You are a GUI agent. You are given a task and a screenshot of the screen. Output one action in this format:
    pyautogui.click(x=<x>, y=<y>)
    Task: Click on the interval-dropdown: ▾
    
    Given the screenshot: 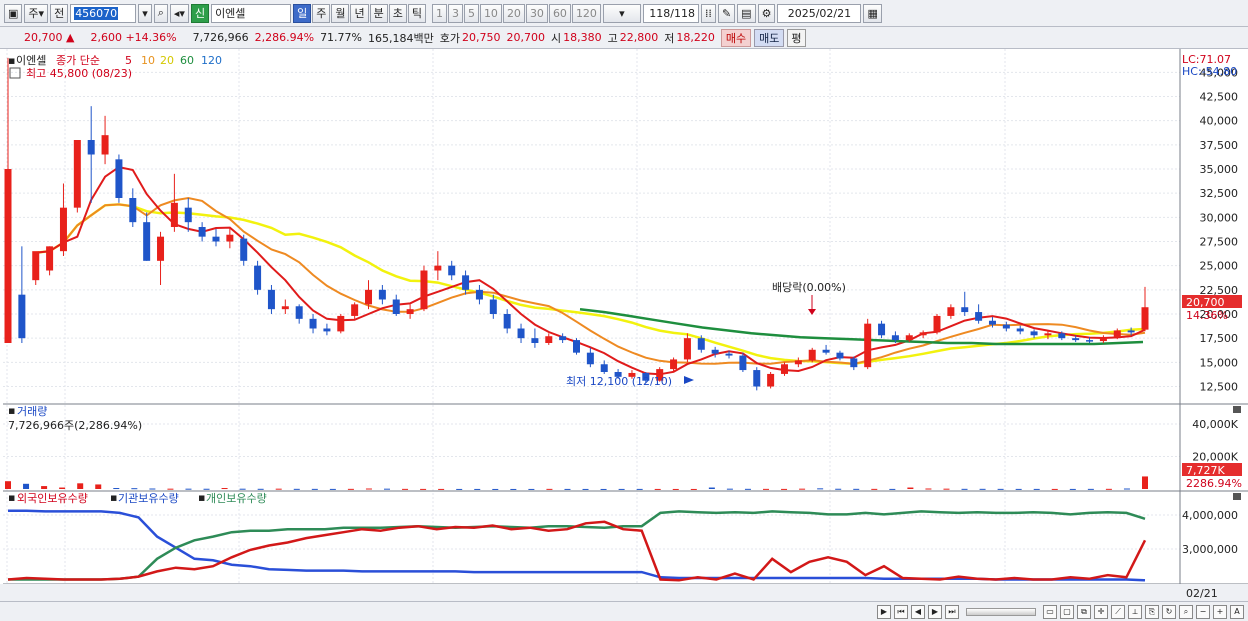 What is the action you would take?
    pyautogui.click(x=621, y=13)
    